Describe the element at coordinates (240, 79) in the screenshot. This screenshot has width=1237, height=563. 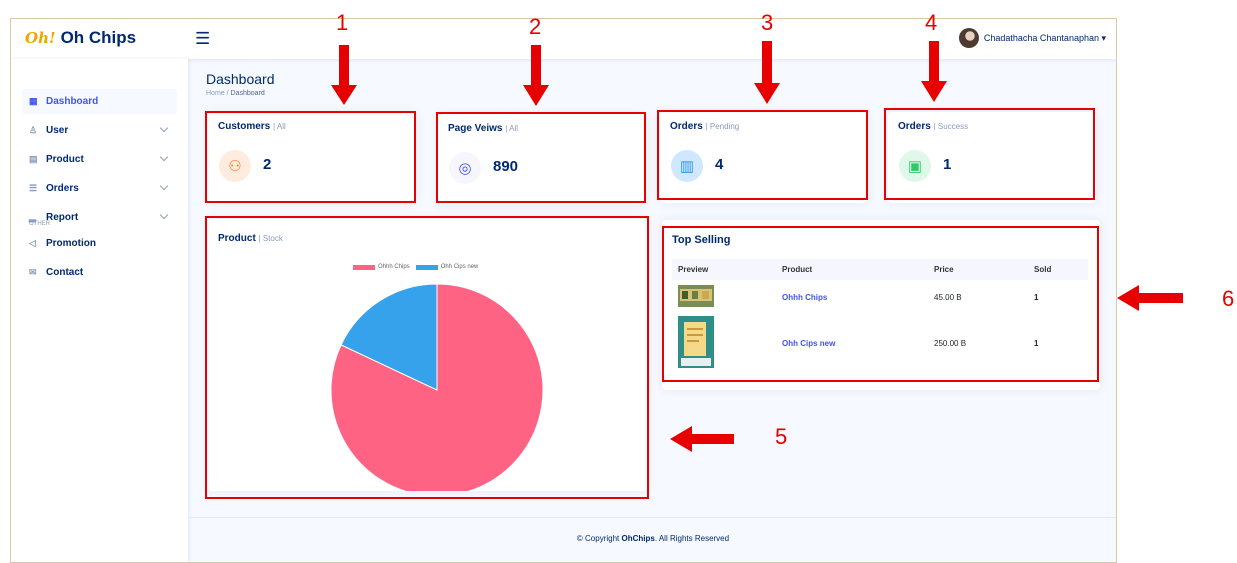
I see `page-title: Dashboard` at that location.